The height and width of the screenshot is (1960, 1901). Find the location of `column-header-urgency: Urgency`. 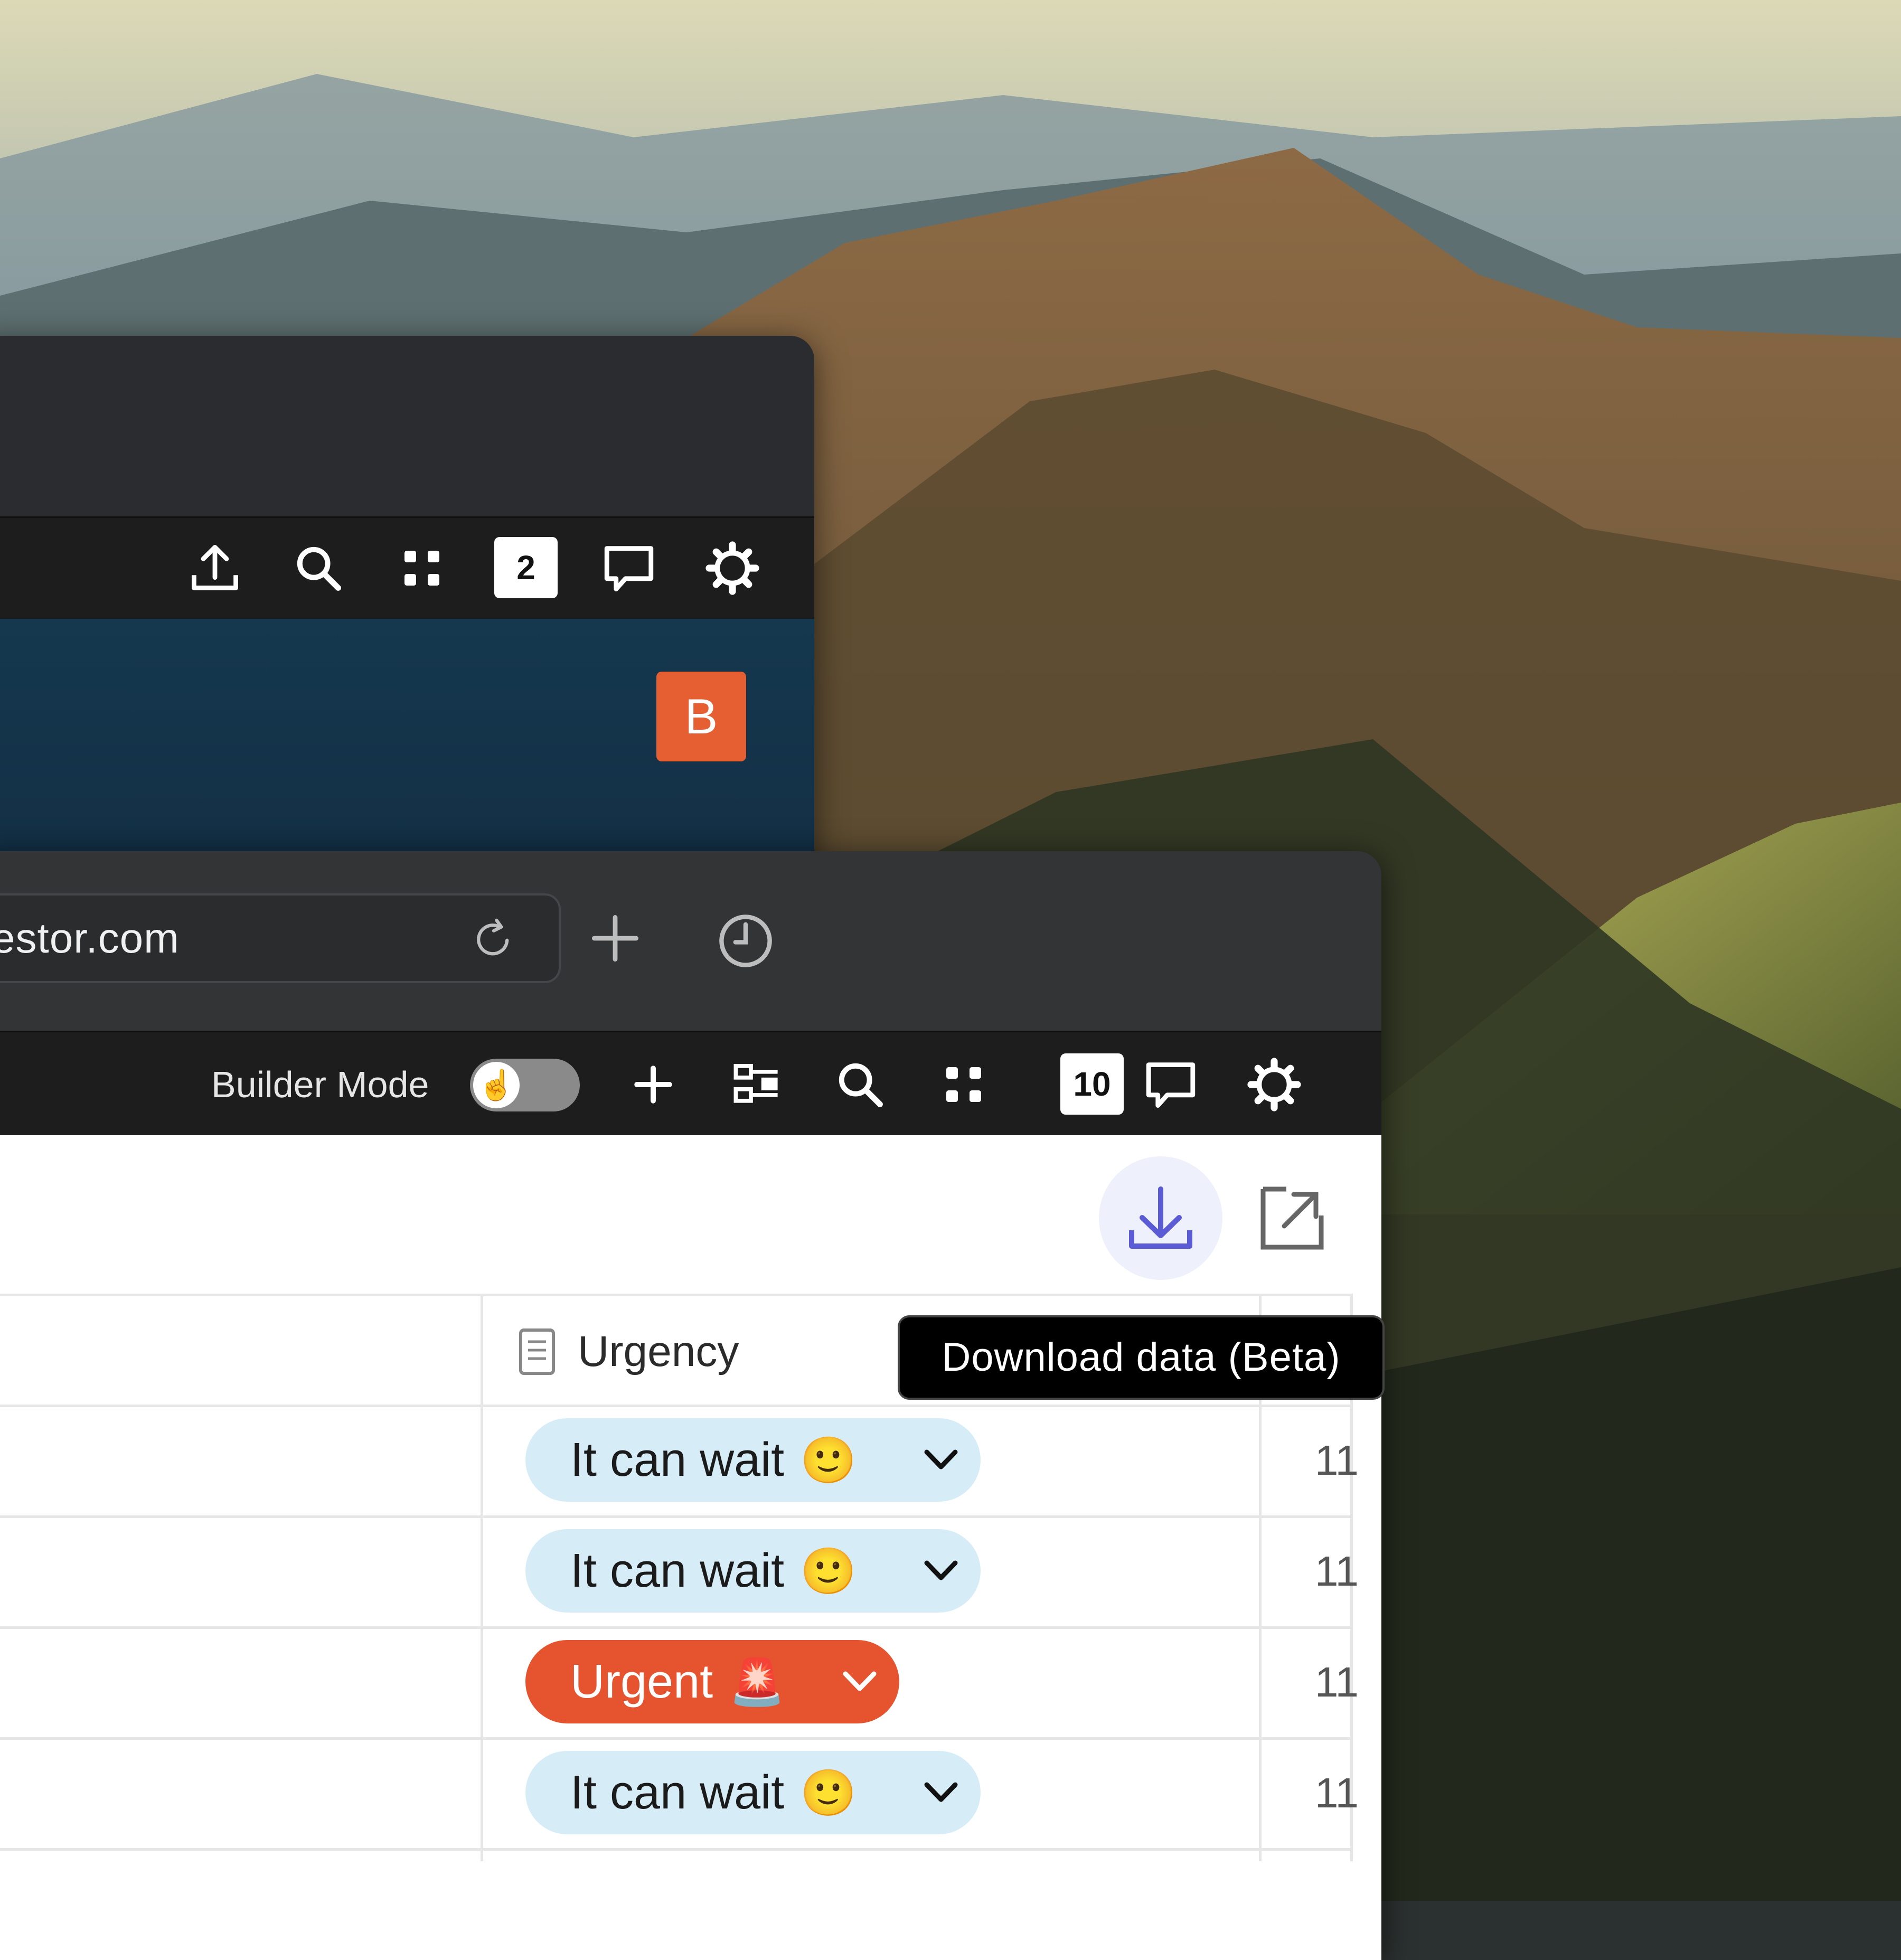

column-header-urgency: Urgency is located at coordinates (628, 1351).